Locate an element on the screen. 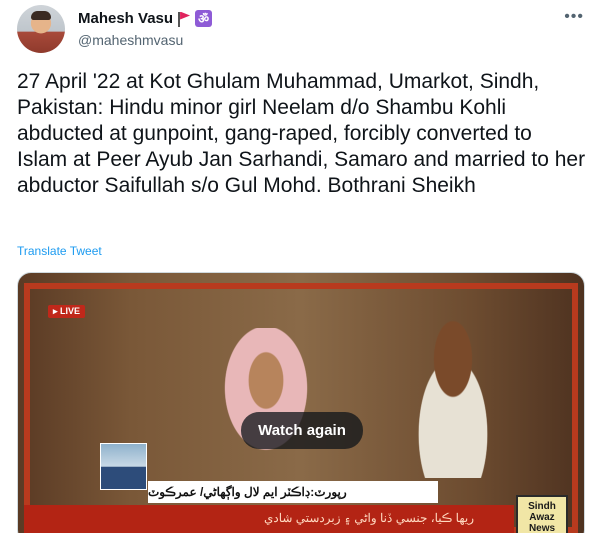  author-handle: @maheshmvasu is located at coordinates (130, 40).